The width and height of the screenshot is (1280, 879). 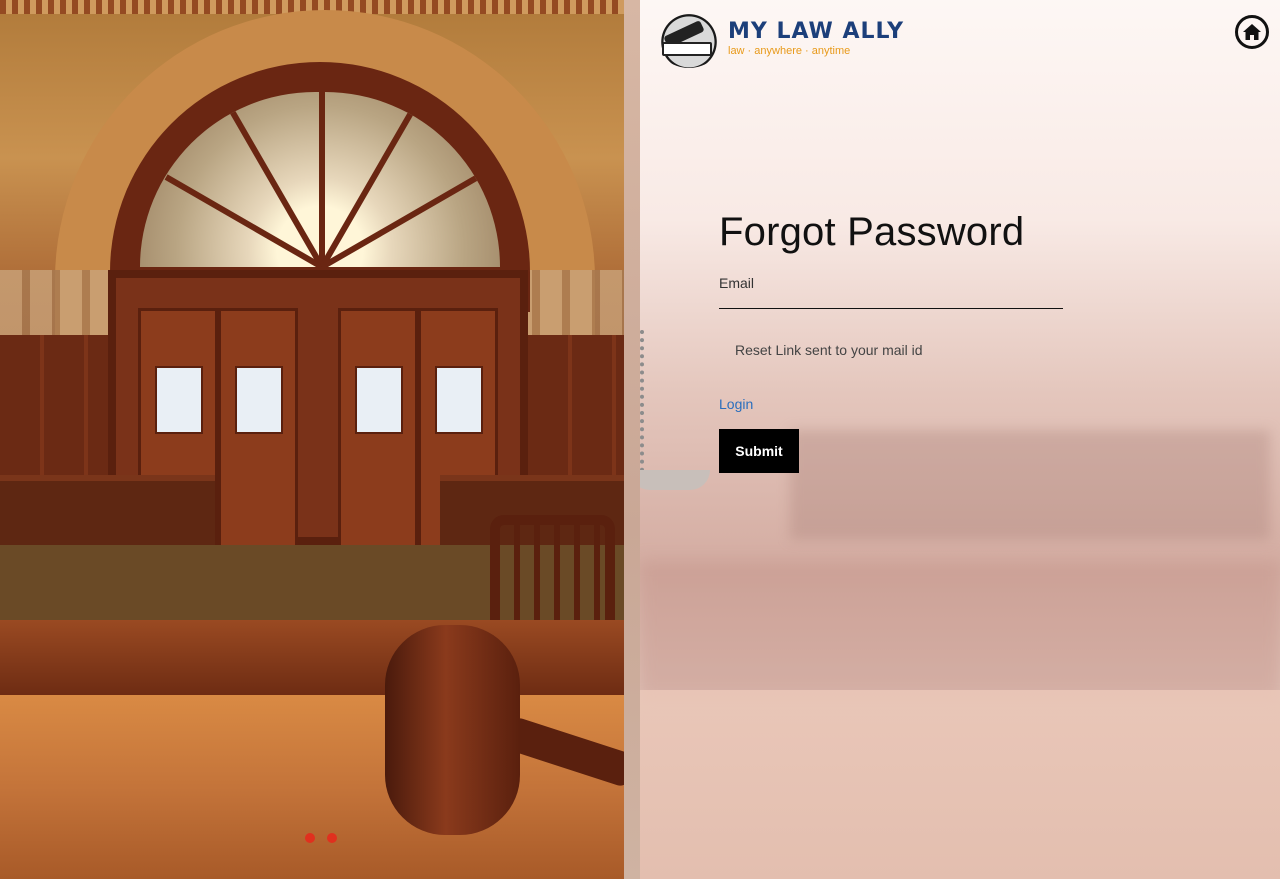 I want to click on login-link: Login, so click(x=736, y=404).